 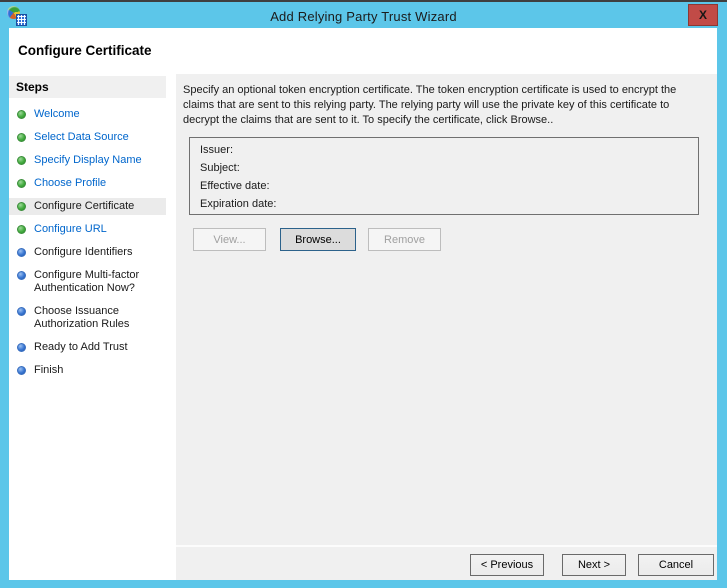 What do you see at coordinates (446, 562) in the screenshot?
I see `wizard-footer: < Previous Next > Cancel` at bounding box center [446, 562].